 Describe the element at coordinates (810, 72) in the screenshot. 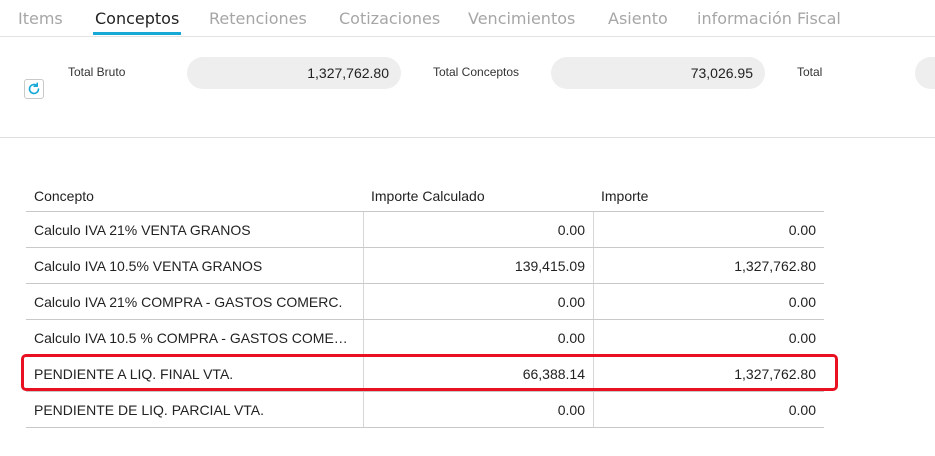

I see `total-label: Total` at that location.